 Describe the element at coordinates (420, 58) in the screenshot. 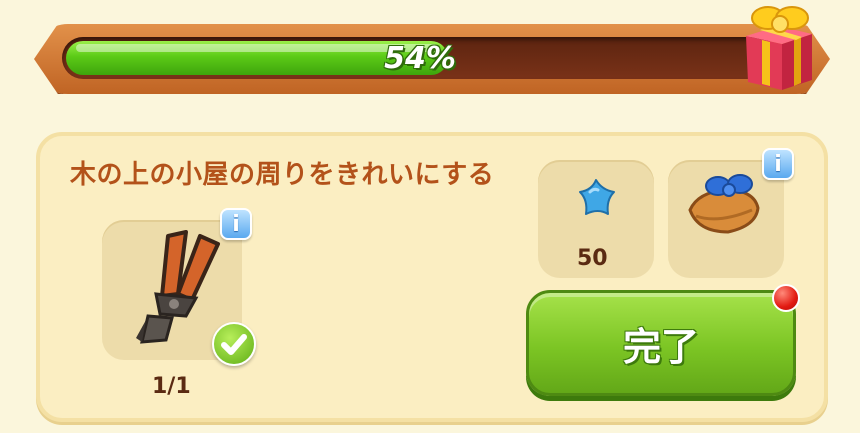

I see `progress-percent: 54%` at that location.